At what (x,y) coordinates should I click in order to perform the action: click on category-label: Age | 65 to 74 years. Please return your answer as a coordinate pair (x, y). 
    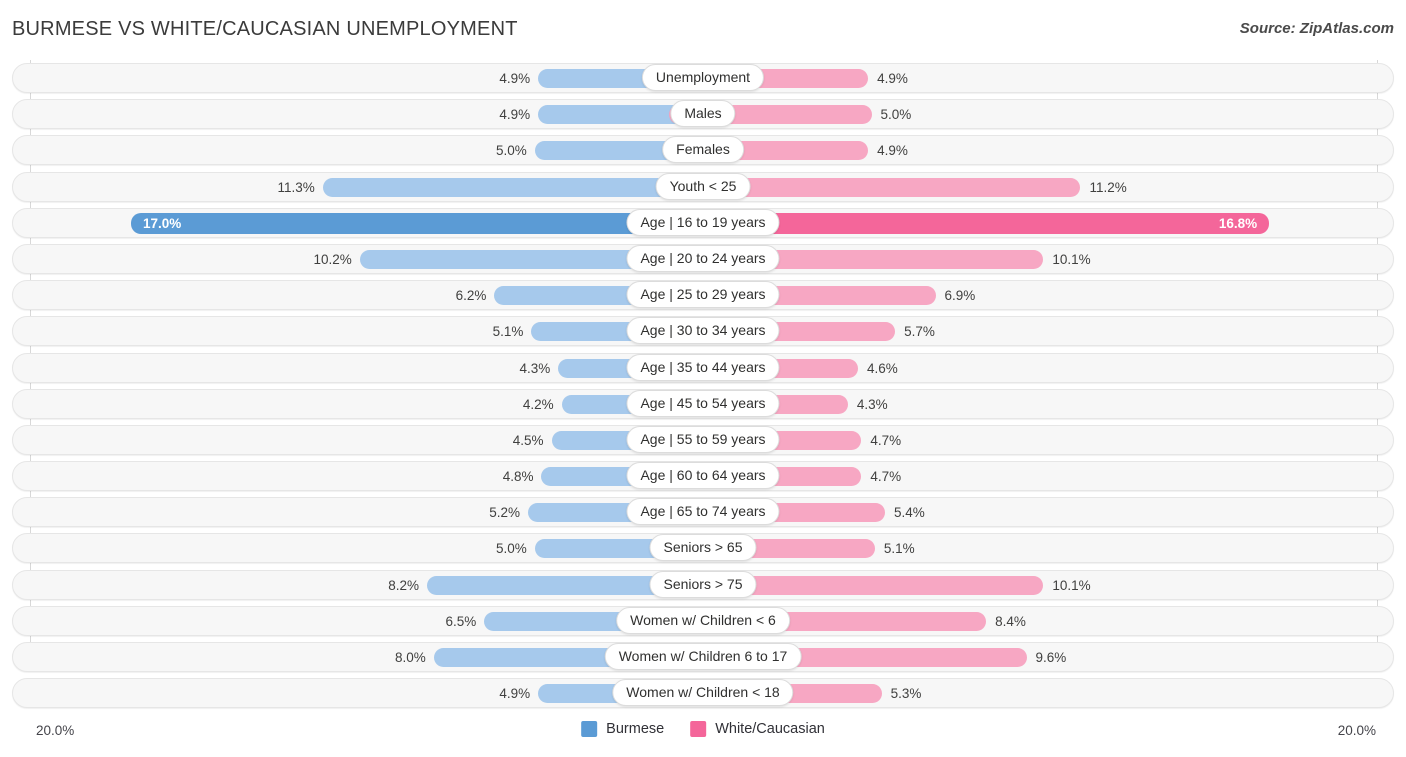
    Looking at the image, I should click on (703, 512).